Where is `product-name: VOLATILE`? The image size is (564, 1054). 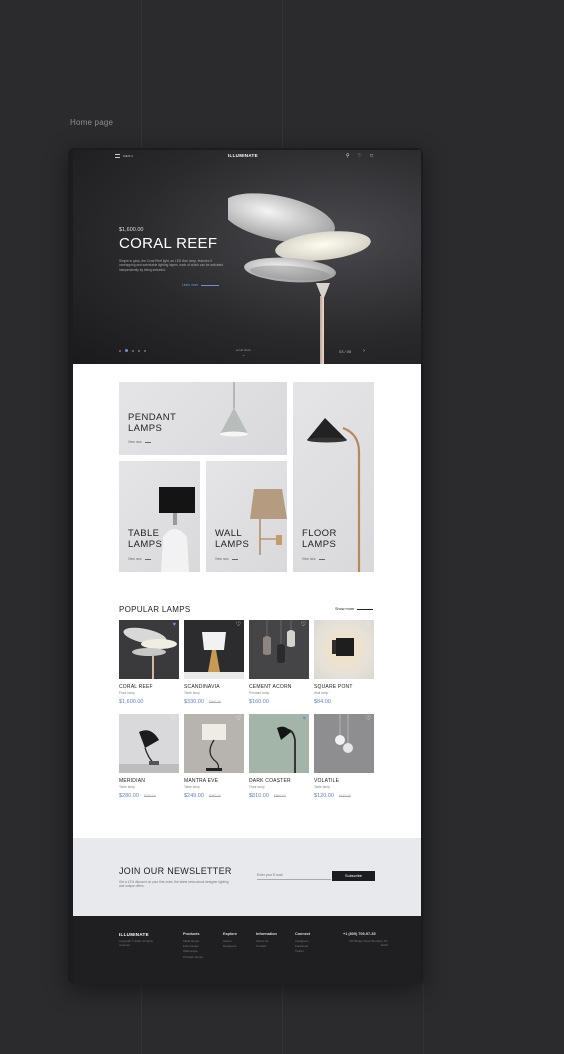
product-name: VOLATILE is located at coordinates (327, 781).